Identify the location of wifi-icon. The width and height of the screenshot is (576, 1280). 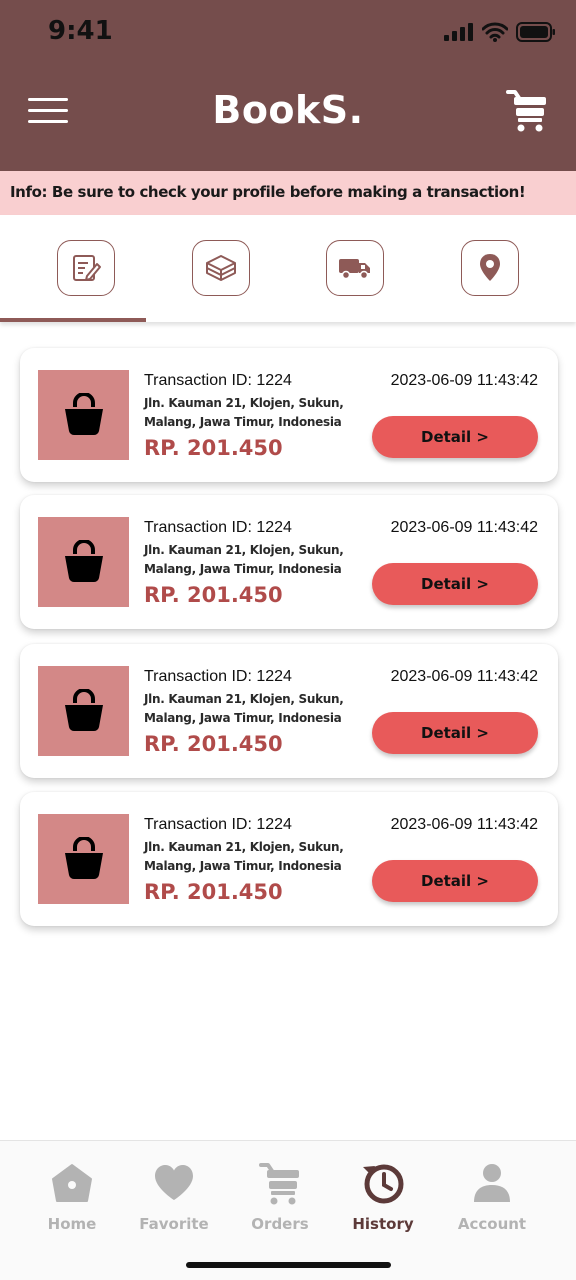
(495, 32).